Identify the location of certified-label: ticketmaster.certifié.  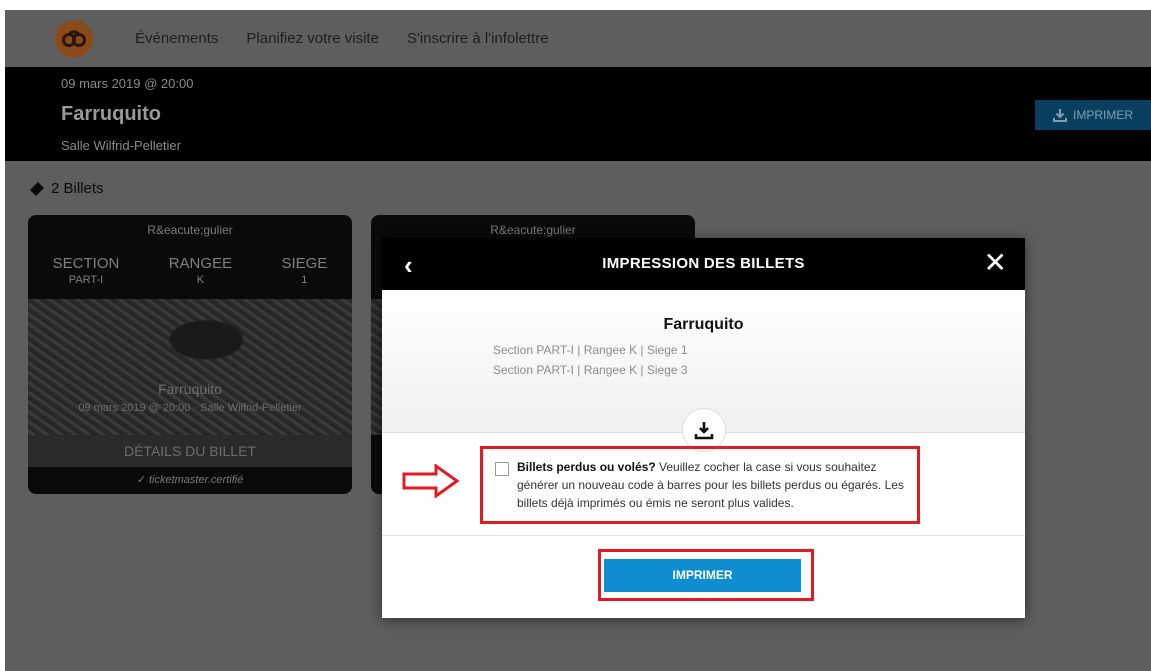
(196, 480).